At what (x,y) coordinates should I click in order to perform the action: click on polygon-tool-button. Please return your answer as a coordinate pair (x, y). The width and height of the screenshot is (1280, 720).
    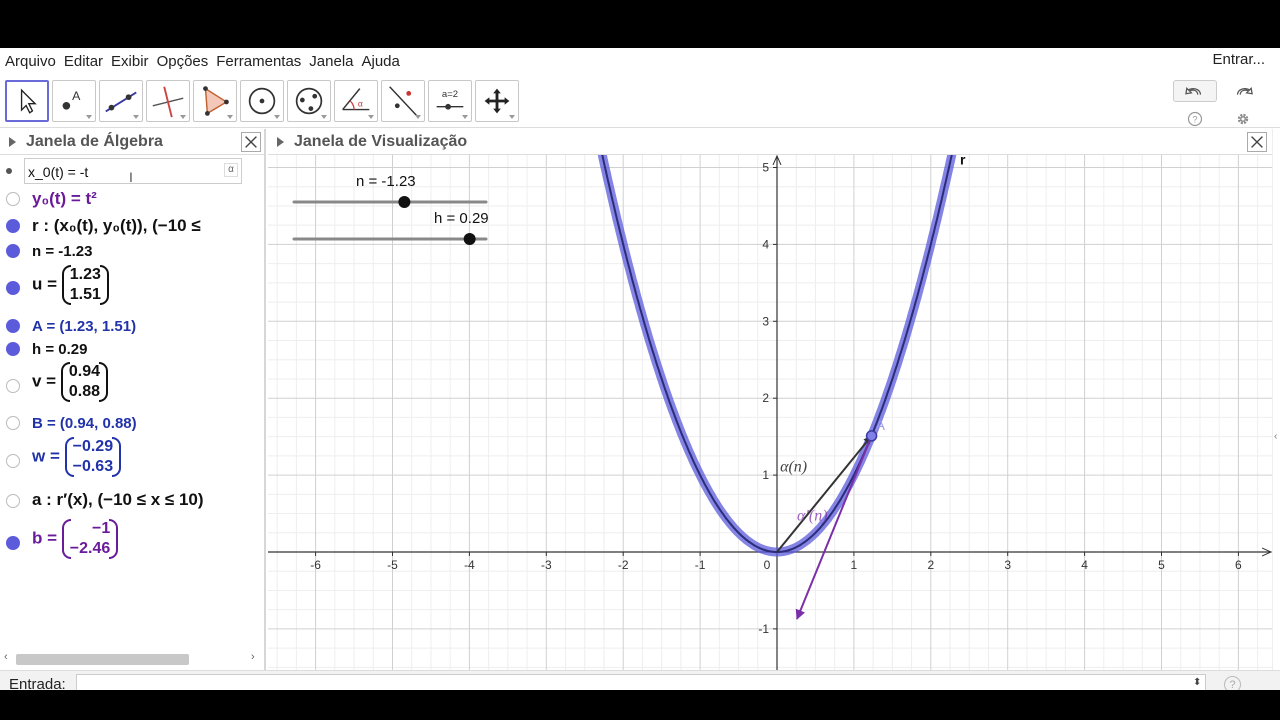
    Looking at the image, I should click on (215, 101).